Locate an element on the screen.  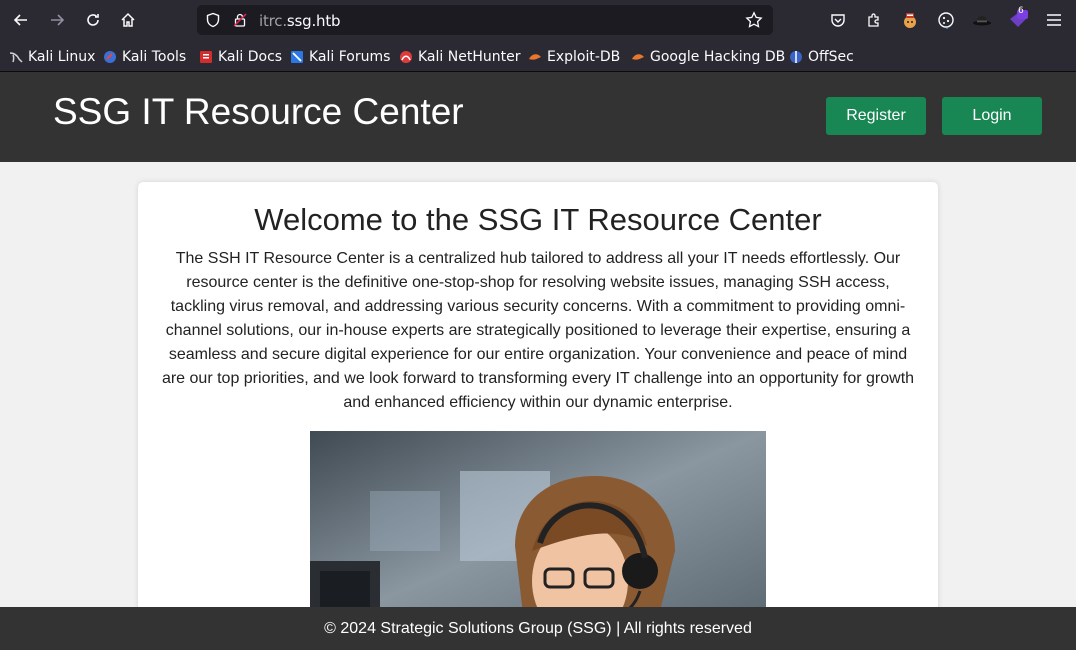
bookmark-label: Kali Docs is located at coordinates (250, 57).